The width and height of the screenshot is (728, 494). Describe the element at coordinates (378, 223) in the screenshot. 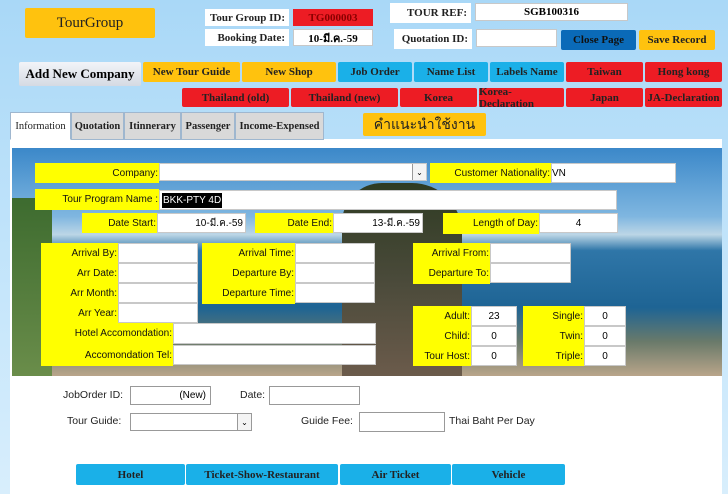

I see `date-end-input: 13-มี.ค.-59` at that location.